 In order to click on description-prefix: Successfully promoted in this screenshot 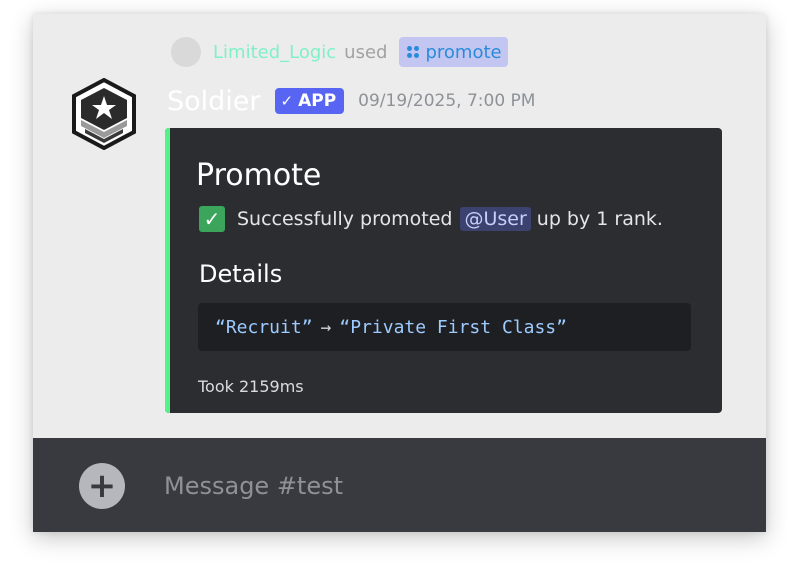, I will do `click(345, 219)`.